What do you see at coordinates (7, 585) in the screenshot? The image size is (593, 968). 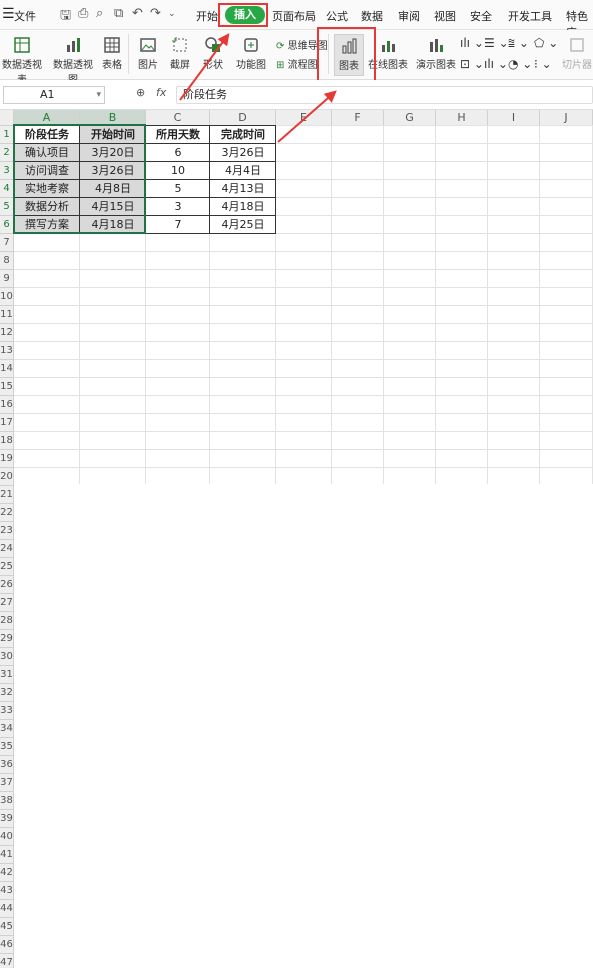 I see `row-header-26: 26` at bounding box center [7, 585].